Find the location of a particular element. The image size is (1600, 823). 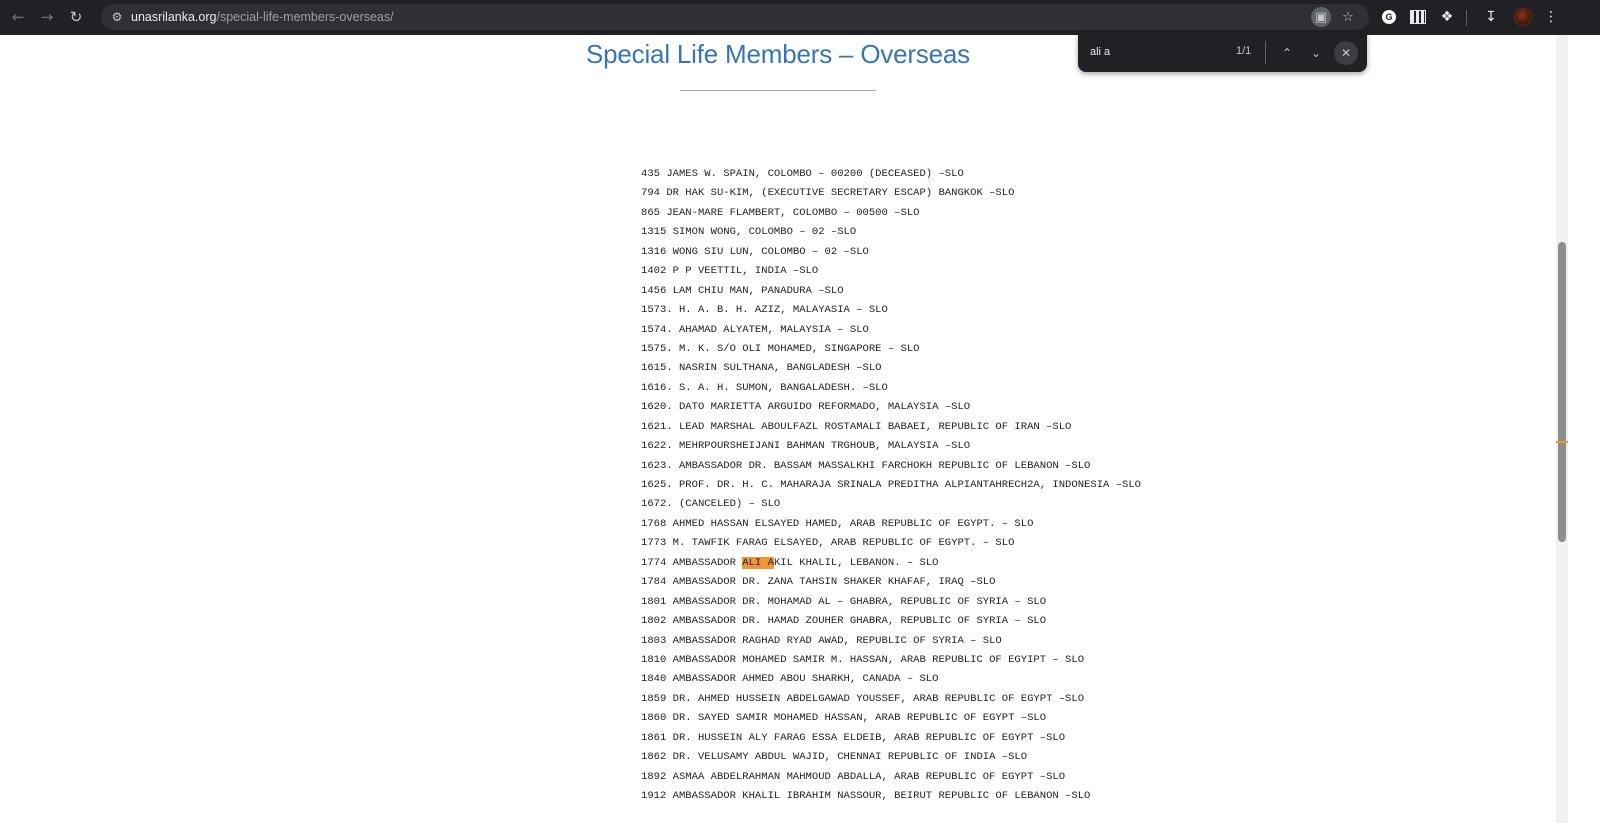

member-row: 1616. S. A. H. SUMON, BANGALADESH. –SLO is located at coordinates (764, 387).